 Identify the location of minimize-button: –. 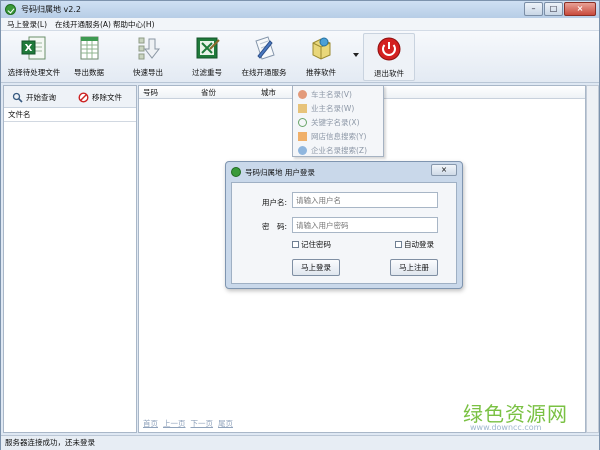
(533, 9).